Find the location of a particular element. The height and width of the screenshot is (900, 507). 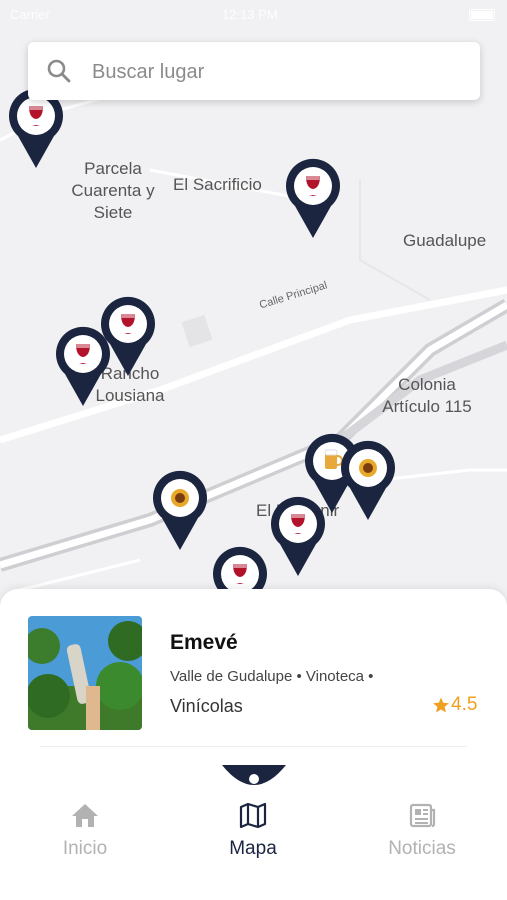

map-place-label: Guadalupe is located at coordinates (445, 240).